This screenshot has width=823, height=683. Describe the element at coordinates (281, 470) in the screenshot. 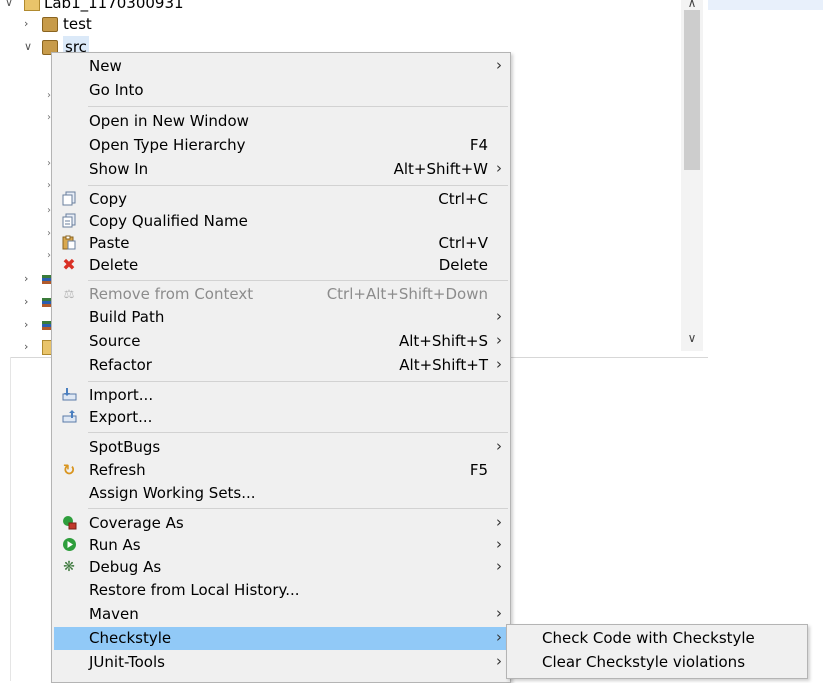

I see `menu-item-refresh: ↻ Refresh F5` at that location.